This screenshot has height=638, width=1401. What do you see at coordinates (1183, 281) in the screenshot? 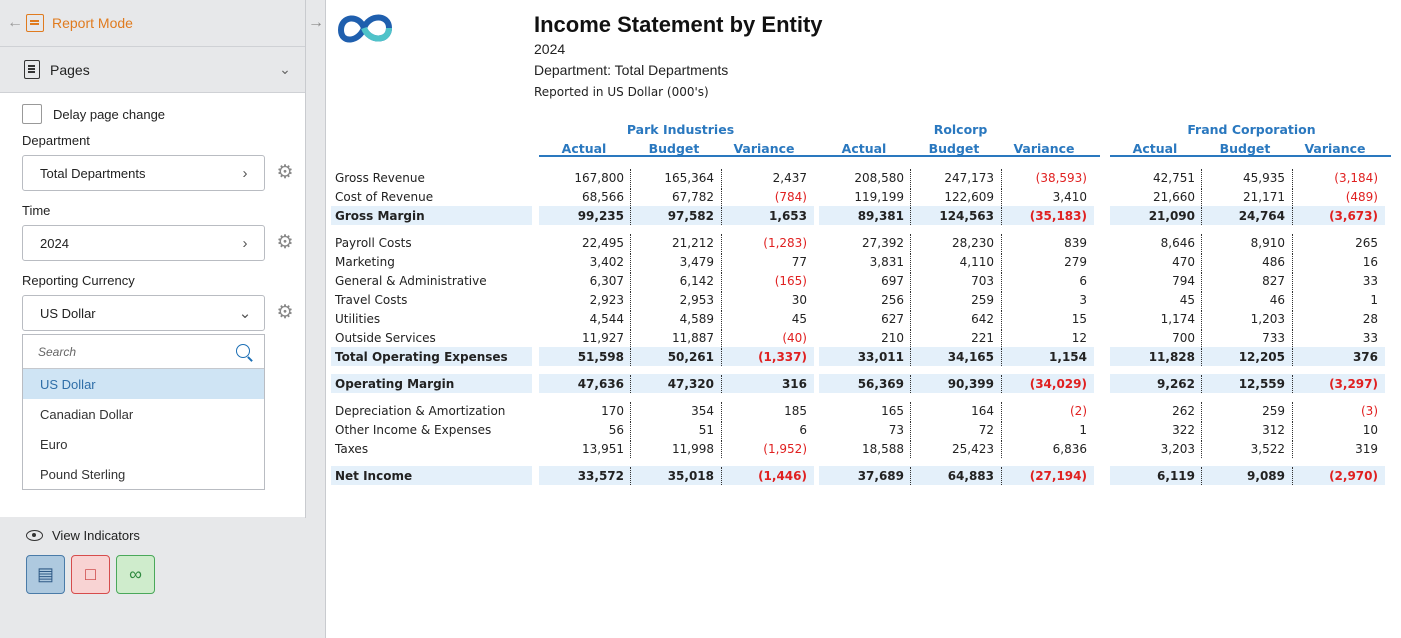
I see `table-cell: 794` at bounding box center [1183, 281].